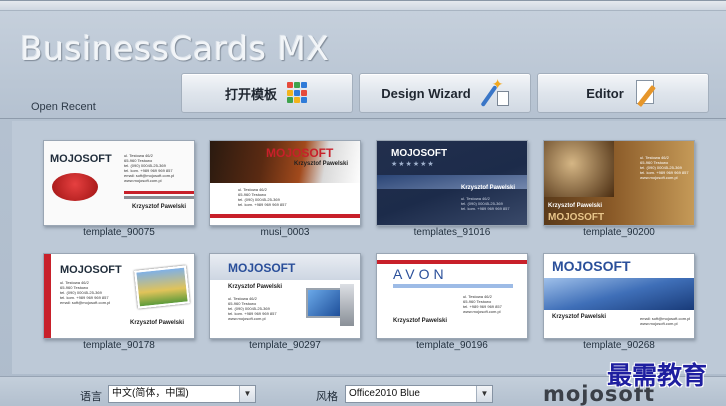 This screenshot has height=406, width=726. I want to click on design-wizard-label: Design Wizard, so click(426, 93).